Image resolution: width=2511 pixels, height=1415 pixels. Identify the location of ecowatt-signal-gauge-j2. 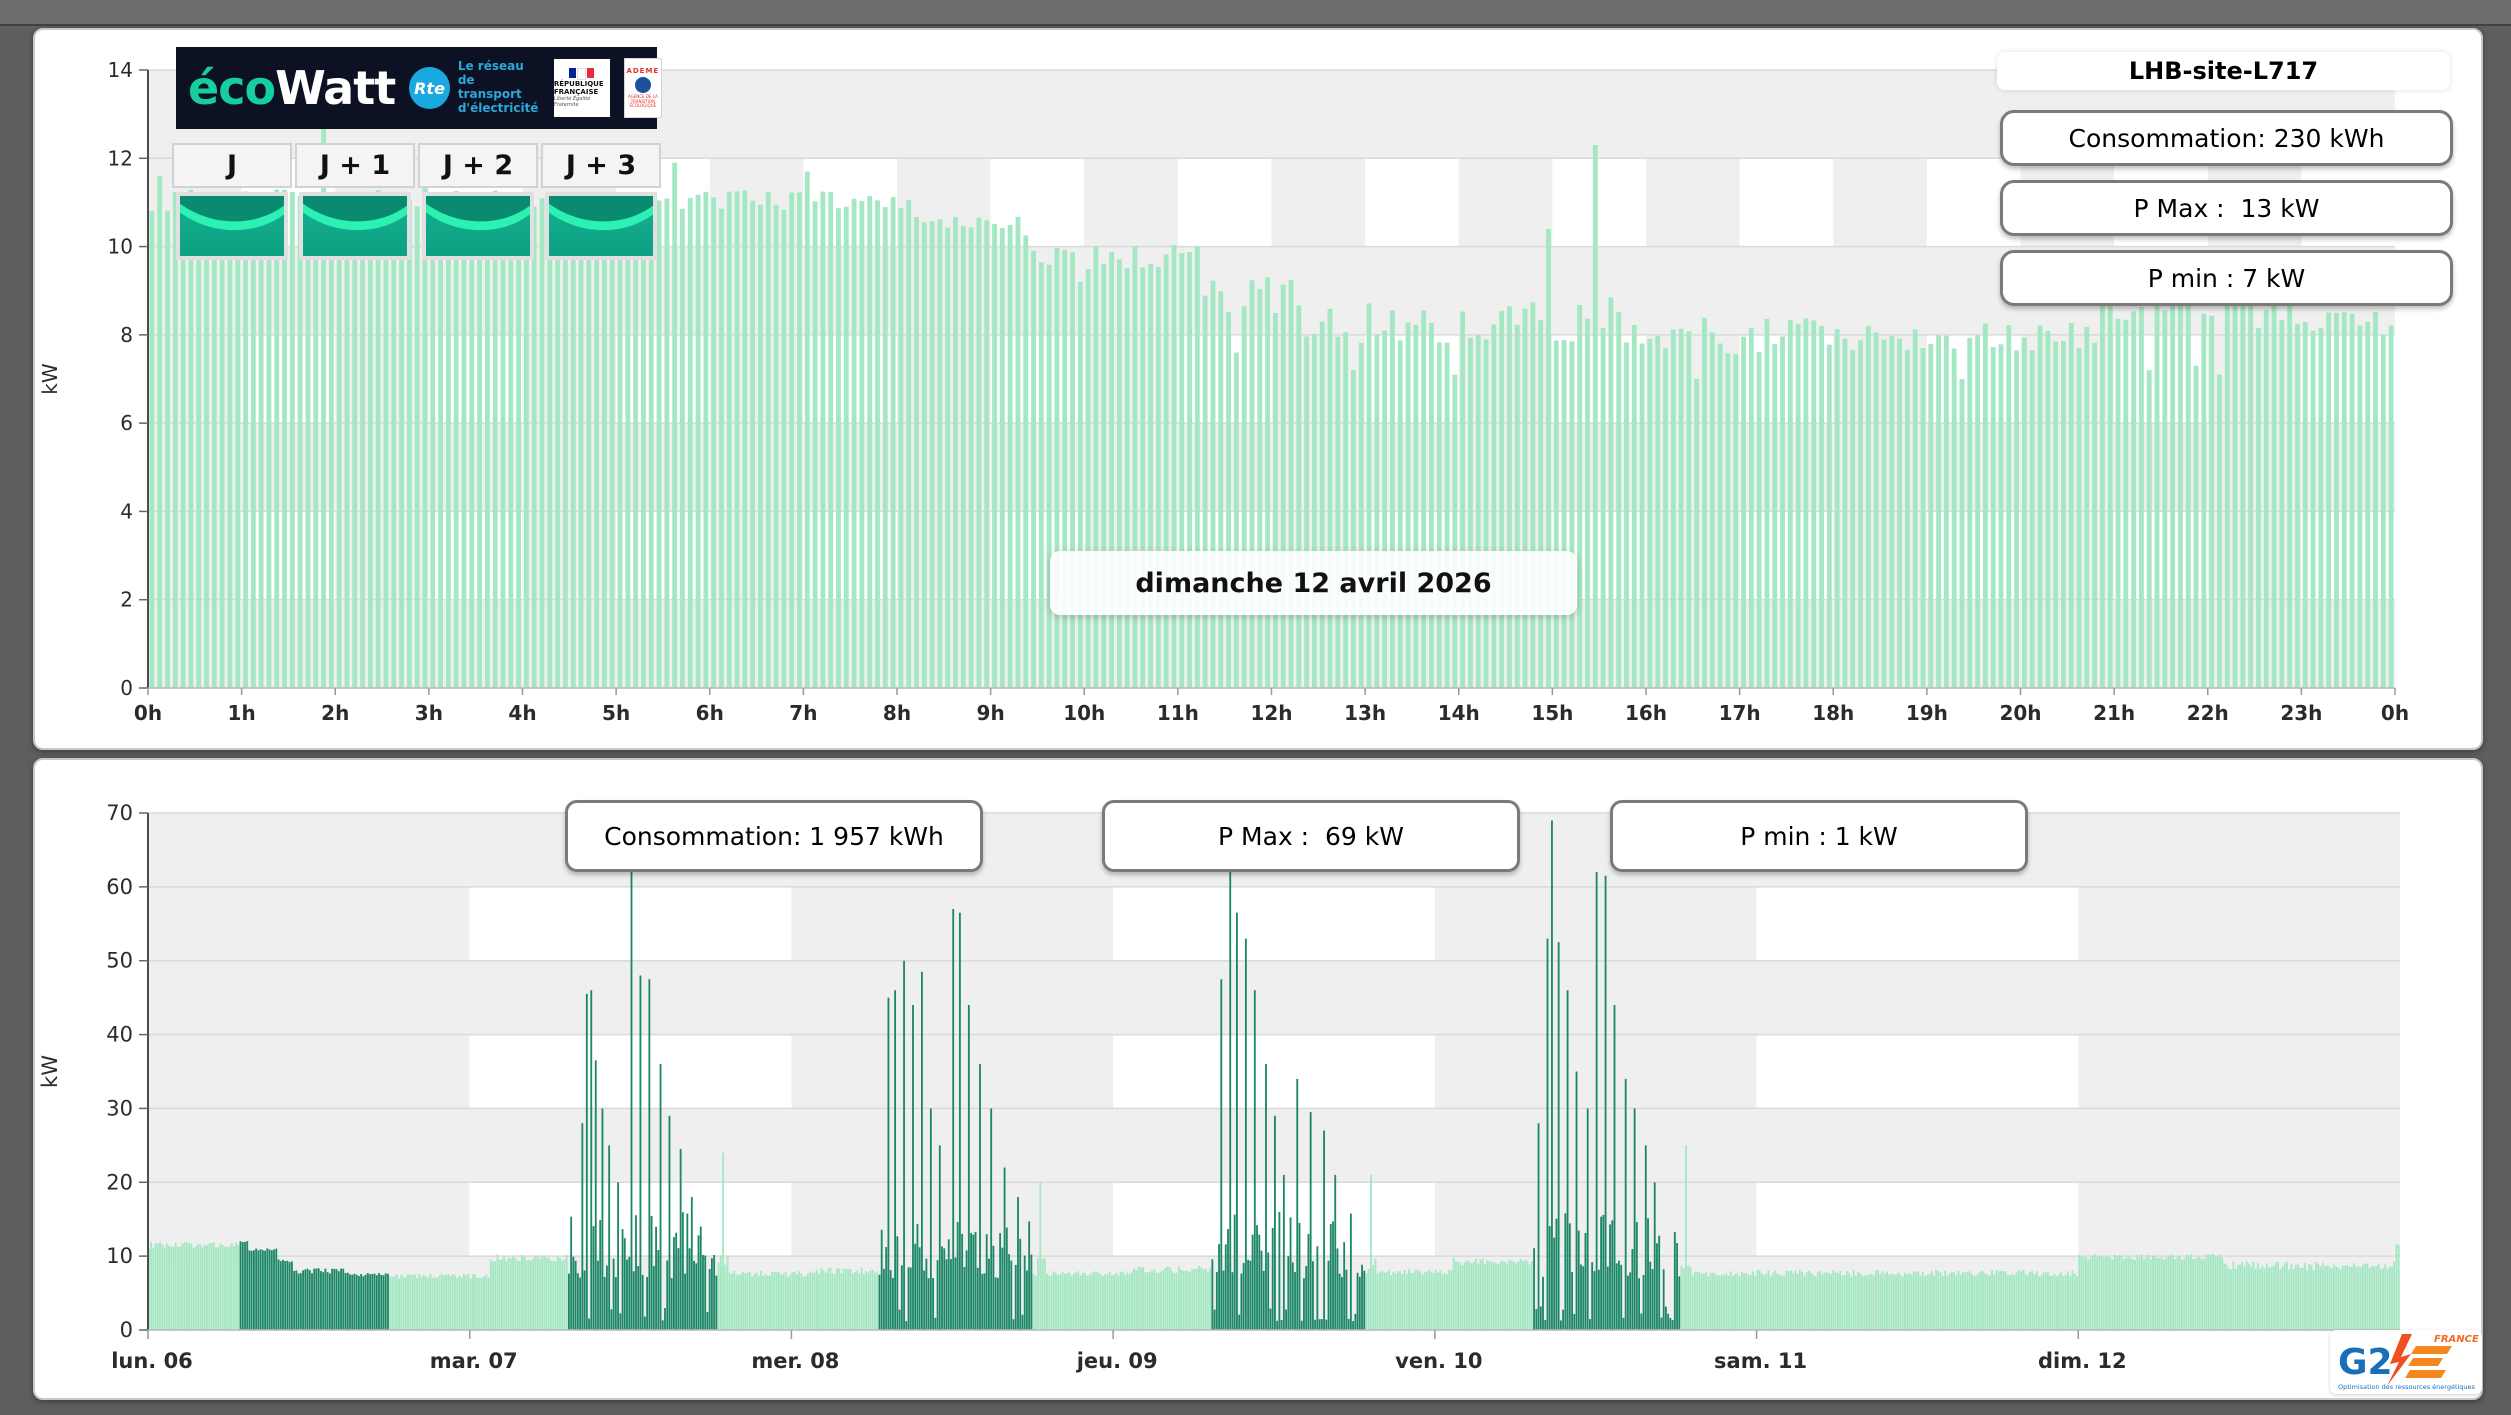
(478, 226).